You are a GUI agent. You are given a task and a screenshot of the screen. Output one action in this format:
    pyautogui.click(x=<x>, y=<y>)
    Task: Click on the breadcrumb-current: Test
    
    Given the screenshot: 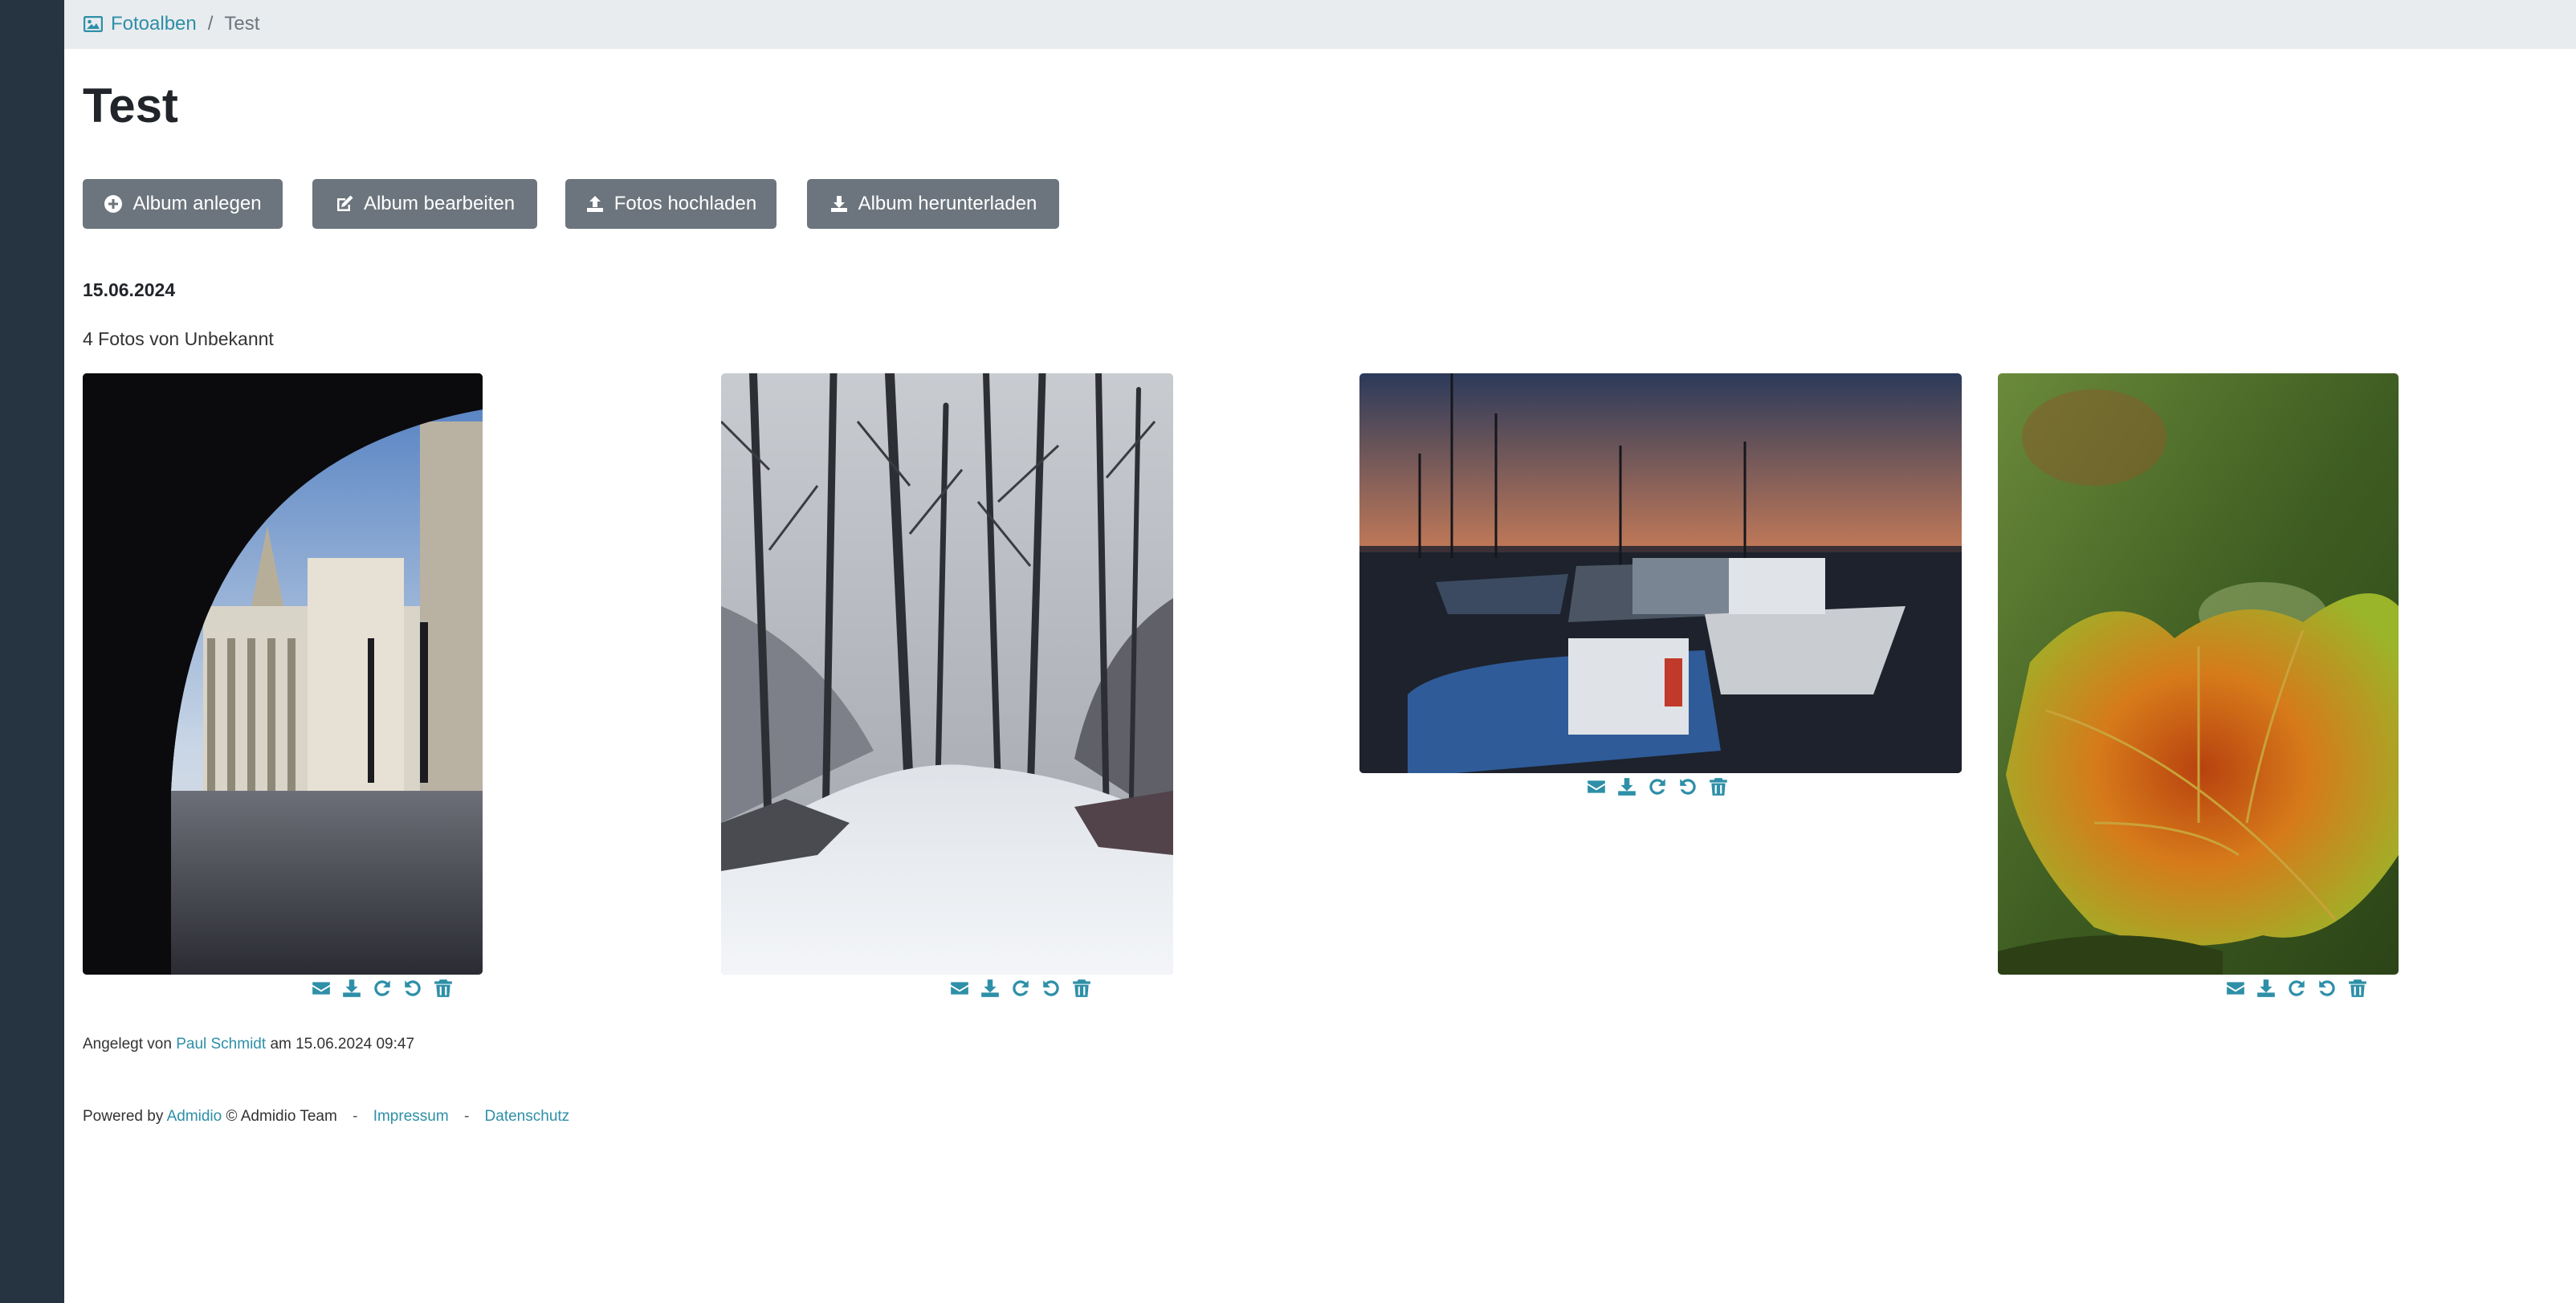 What is the action you would take?
    pyautogui.click(x=242, y=24)
    